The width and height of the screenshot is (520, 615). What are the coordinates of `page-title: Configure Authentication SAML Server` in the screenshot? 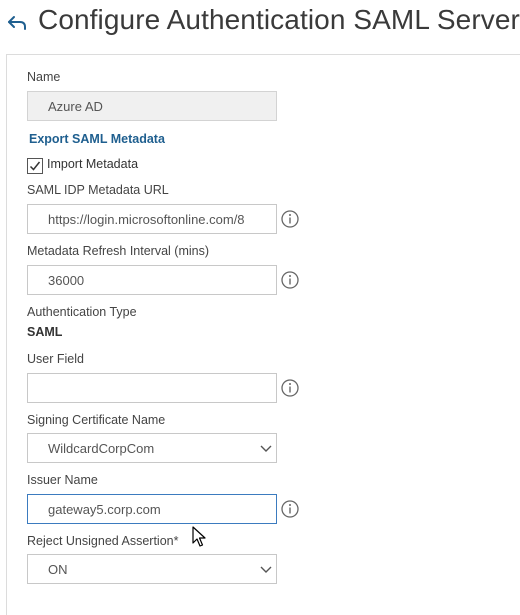 It's located at (279, 19).